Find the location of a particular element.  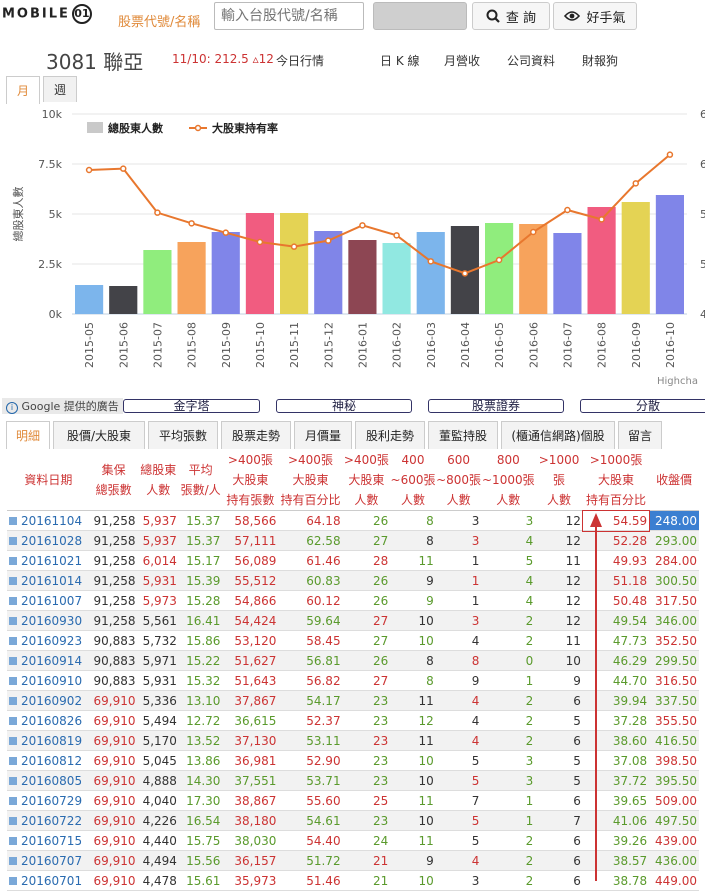

ad-link-1: 金字塔 is located at coordinates (191, 406).